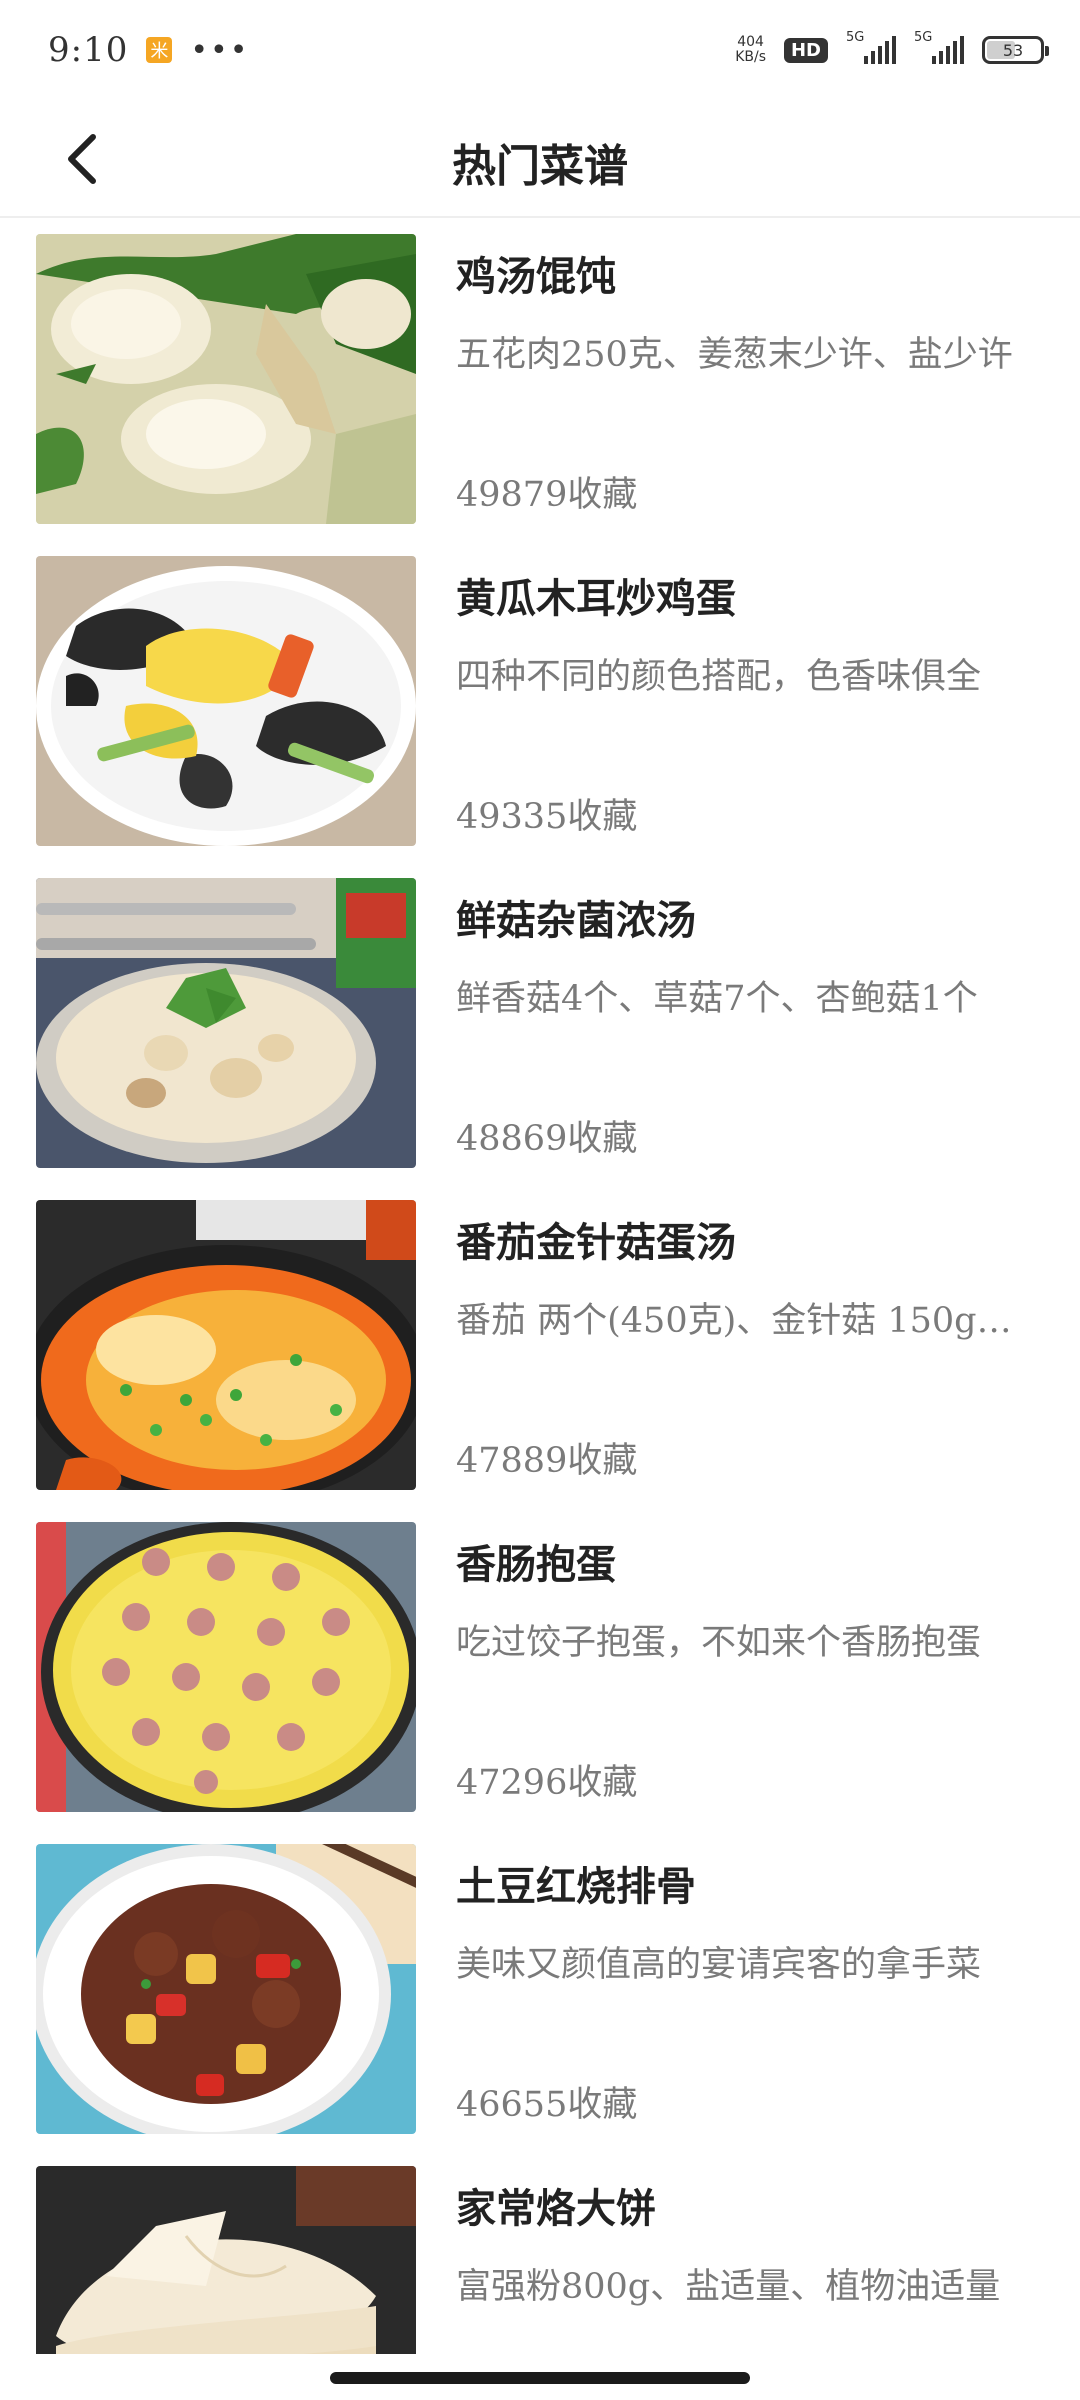 This screenshot has height=2400, width=1080. What do you see at coordinates (717, 999) in the screenshot?
I see `recipe-description: 鲜香菇4个、草菇7个、杏鲍菇1个` at bounding box center [717, 999].